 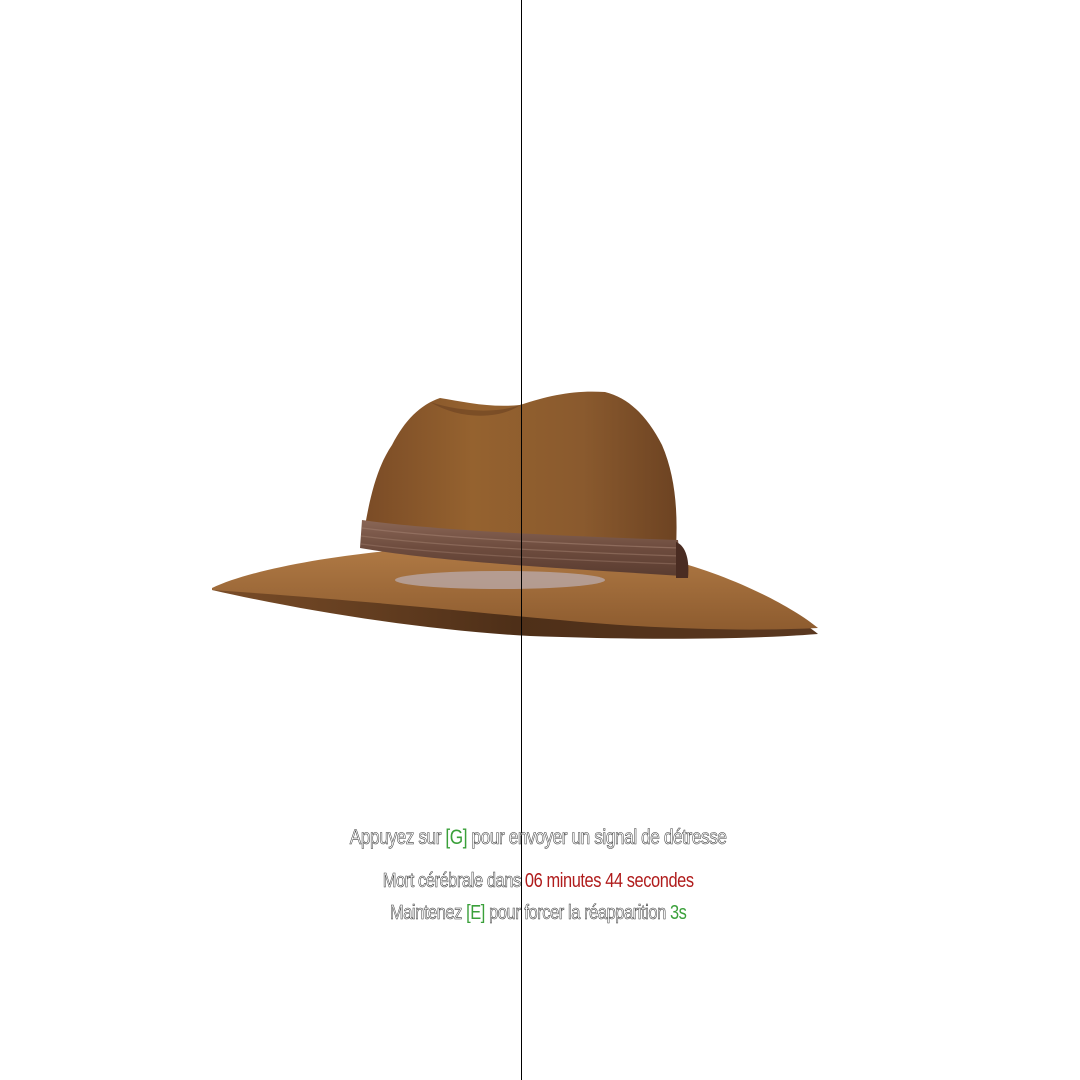 What do you see at coordinates (395, 838) in the screenshot?
I see `distress-prefix: Appuyez sur` at bounding box center [395, 838].